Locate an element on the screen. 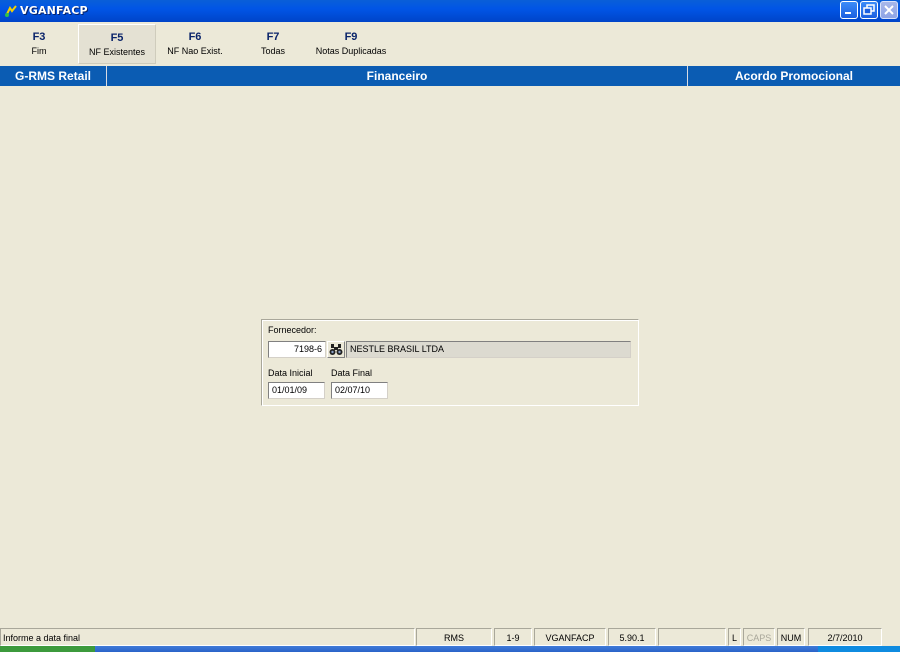  status-range: 1-9 is located at coordinates (513, 637).